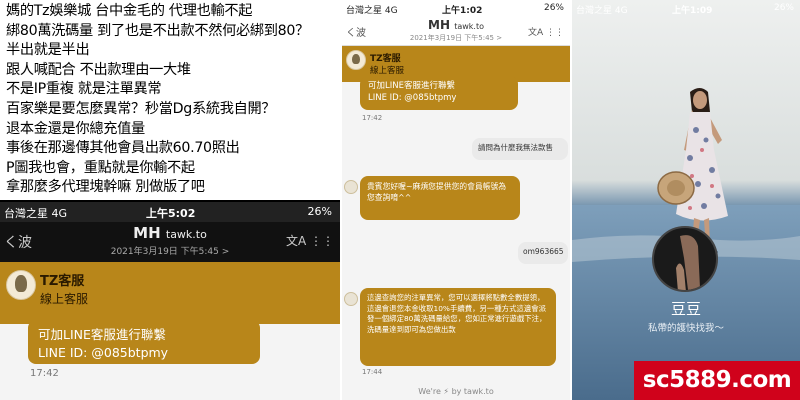  I want to click on agent-message: 貴賓您好喔~麻煩您提供您的會員帳號為您查詢唷^^, so click(440, 198).